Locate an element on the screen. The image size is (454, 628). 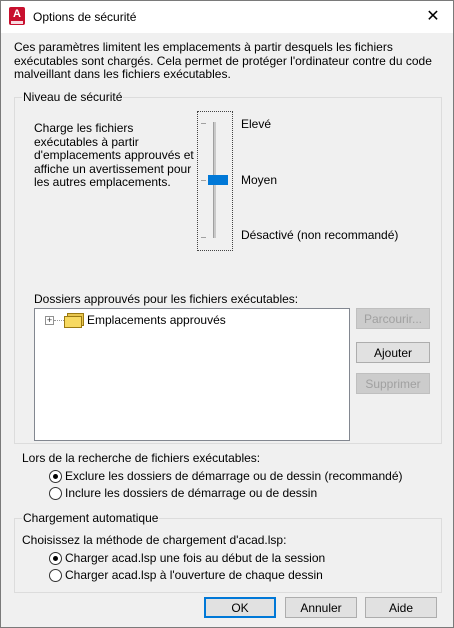
tree-connector is located at coordinates (59, 320).